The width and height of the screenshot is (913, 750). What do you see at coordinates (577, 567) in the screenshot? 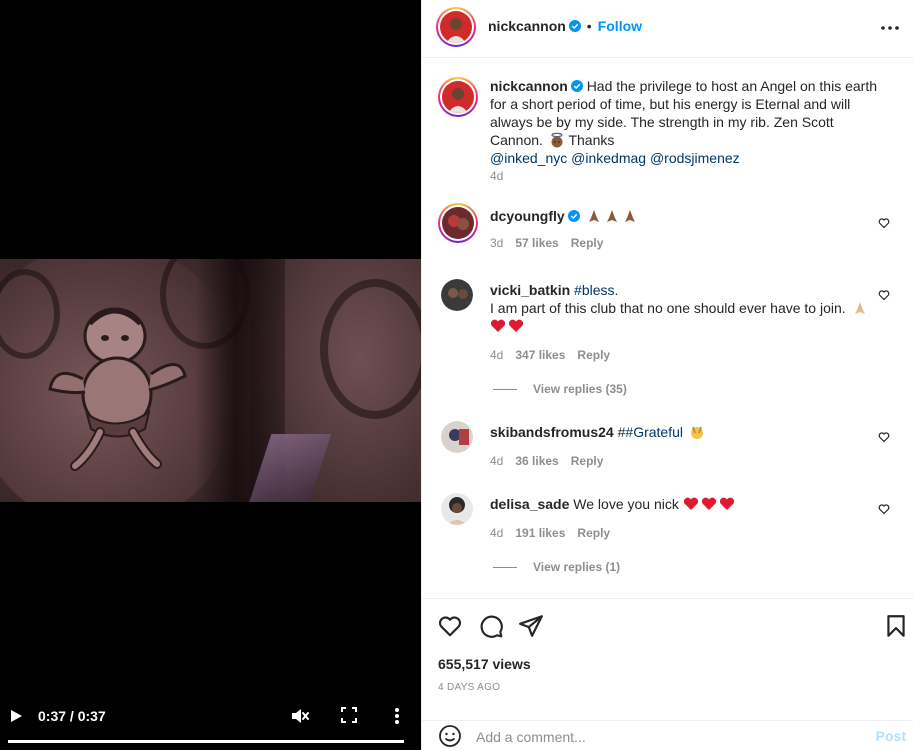
I see `view-replies-label: View replies (1)` at bounding box center [577, 567].